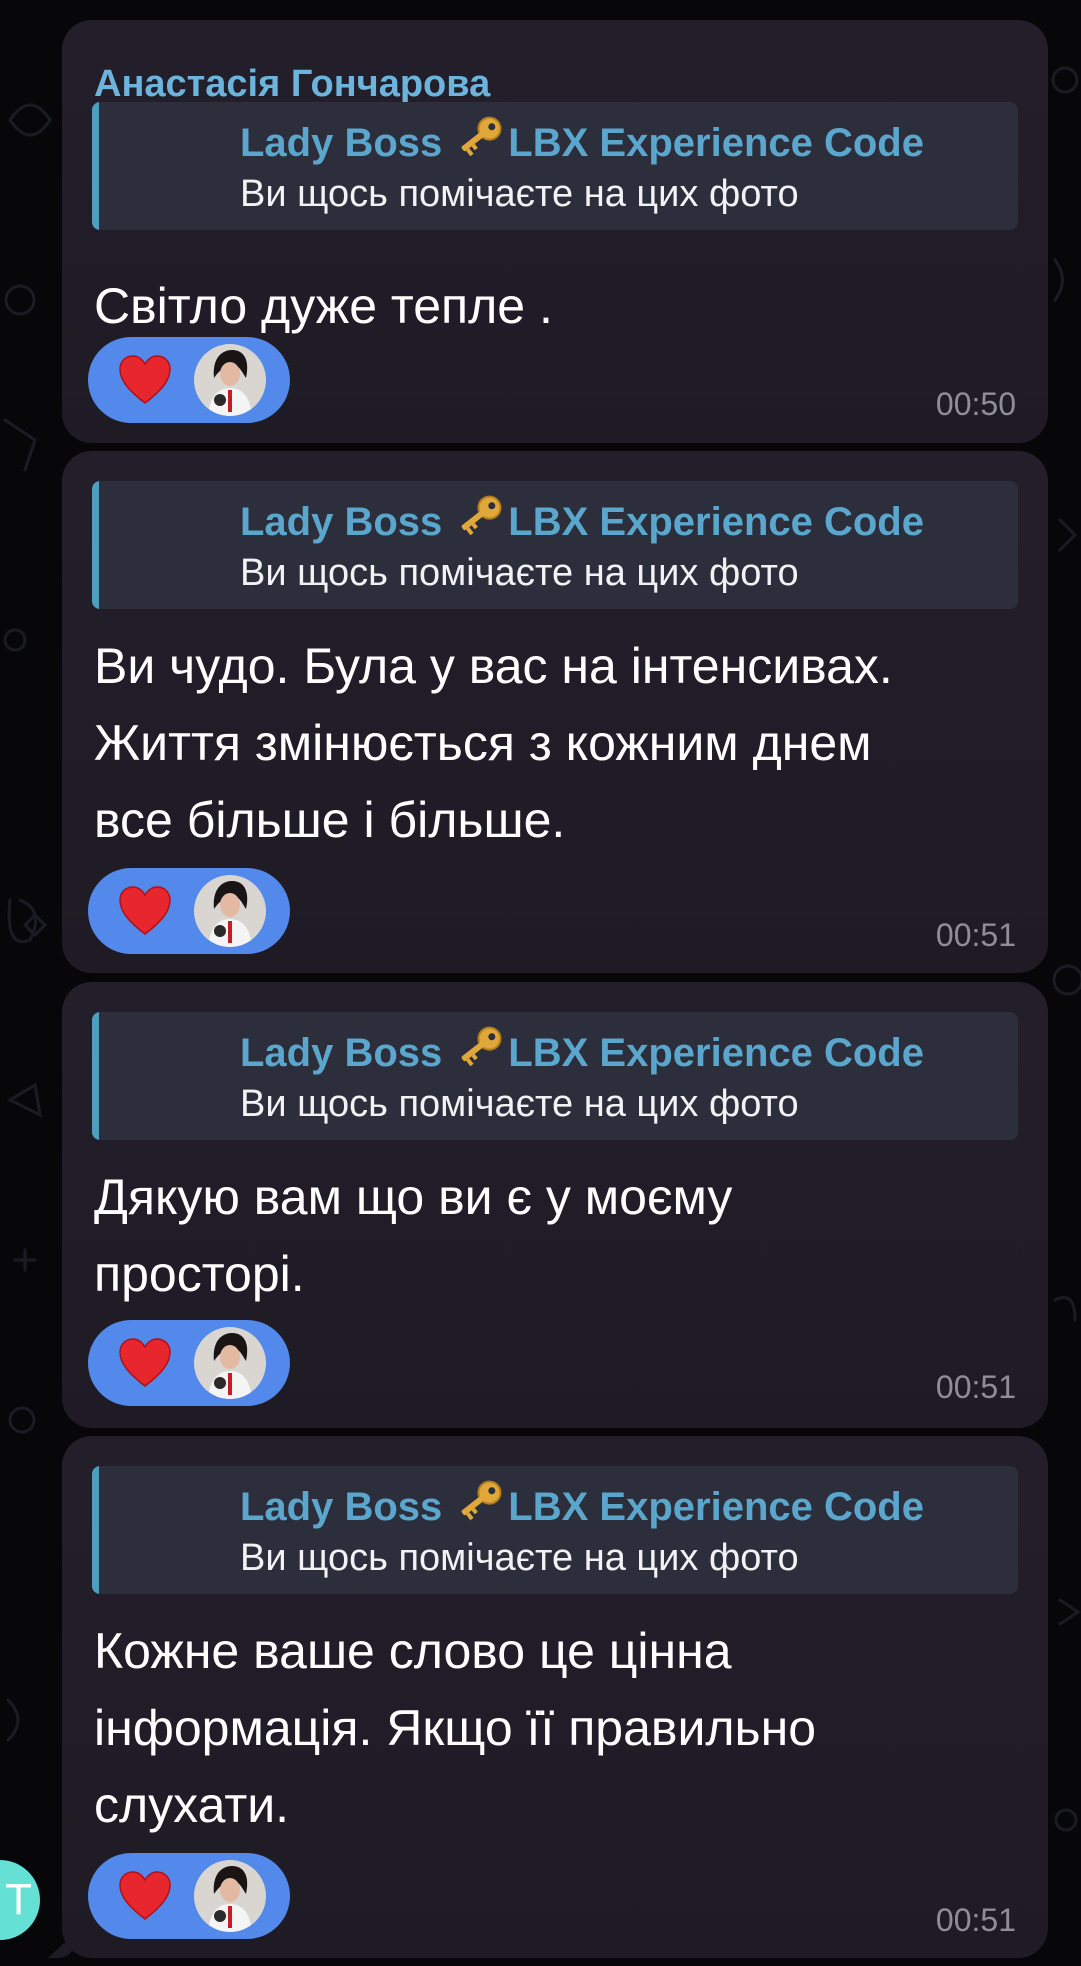 This screenshot has height=1966, width=1081. What do you see at coordinates (292, 84) in the screenshot?
I see `sender-name: Анастасія Гончарова` at bounding box center [292, 84].